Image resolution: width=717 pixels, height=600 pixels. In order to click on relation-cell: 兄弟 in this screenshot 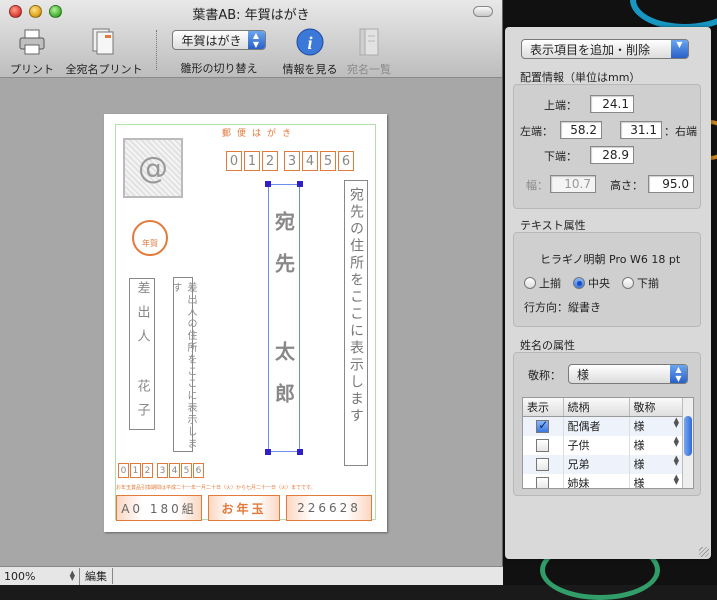, I will do `click(596, 464)`.